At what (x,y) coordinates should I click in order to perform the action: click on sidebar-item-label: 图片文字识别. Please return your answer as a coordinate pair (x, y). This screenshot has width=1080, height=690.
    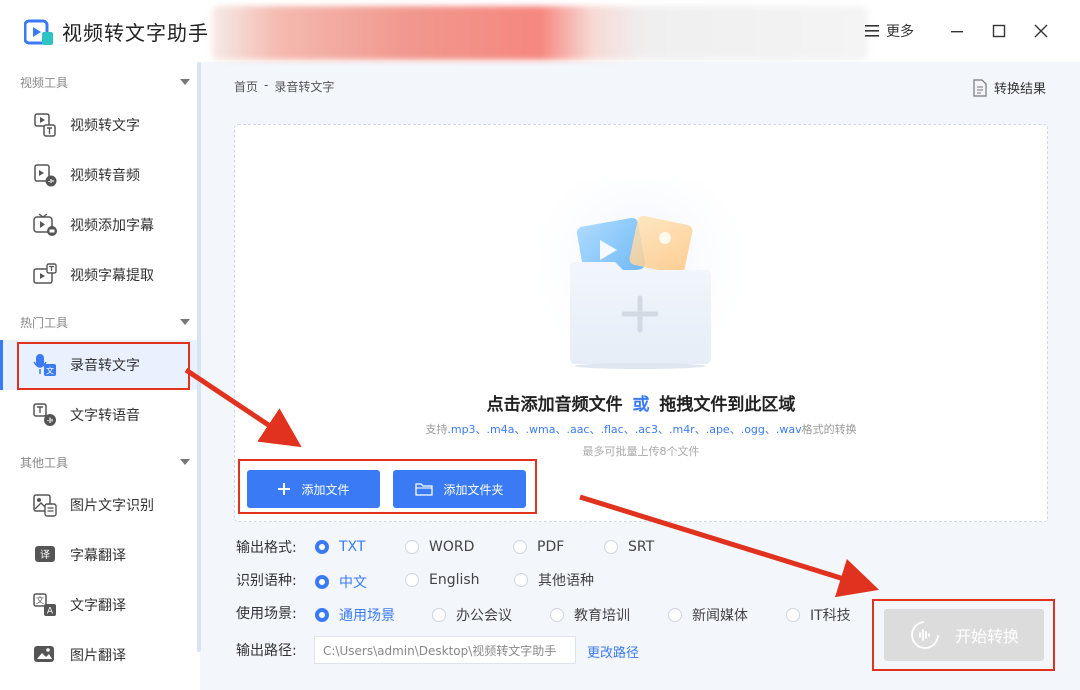
    Looking at the image, I should click on (112, 506).